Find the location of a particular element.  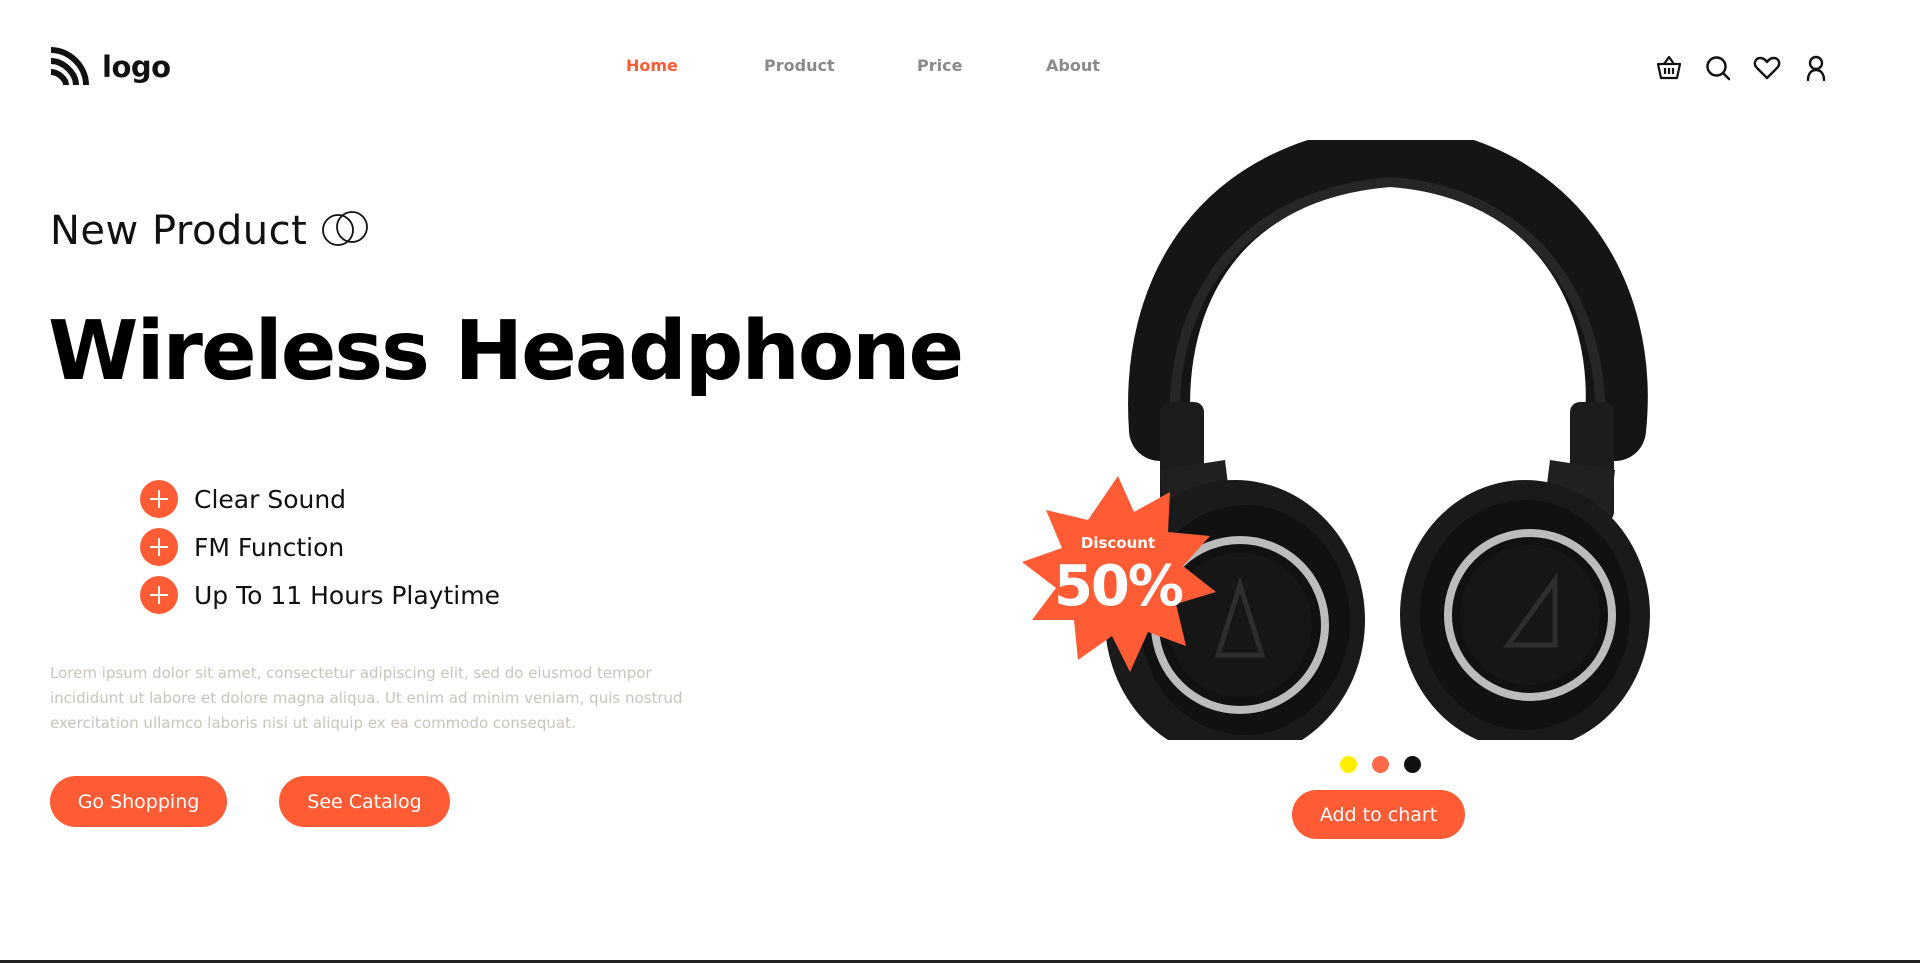

site-header: logo Home Product Price About is located at coordinates (960, 65).